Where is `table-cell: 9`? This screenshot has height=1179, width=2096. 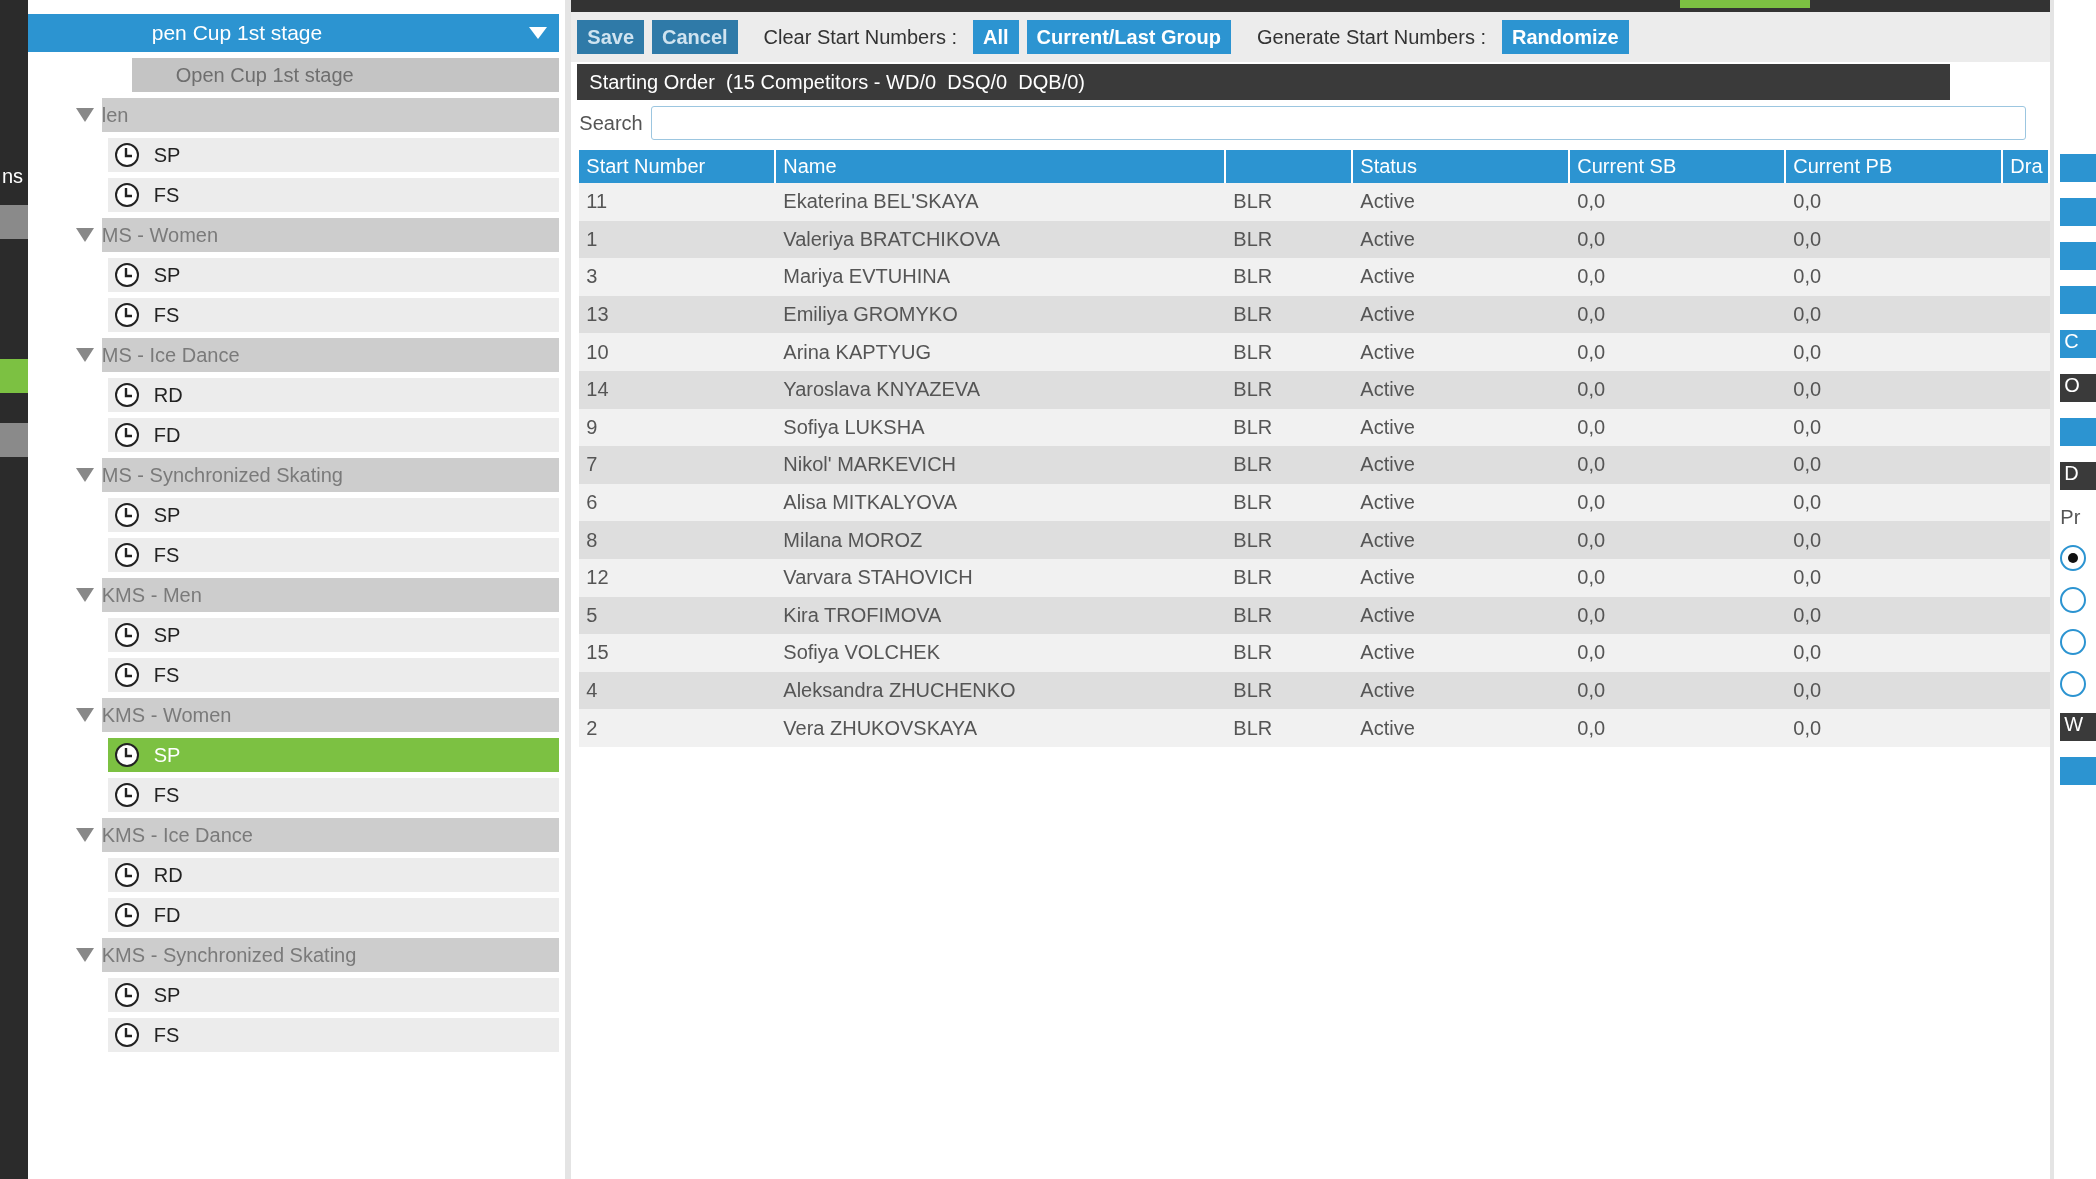 table-cell: 9 is located at coordinates (678, 427).